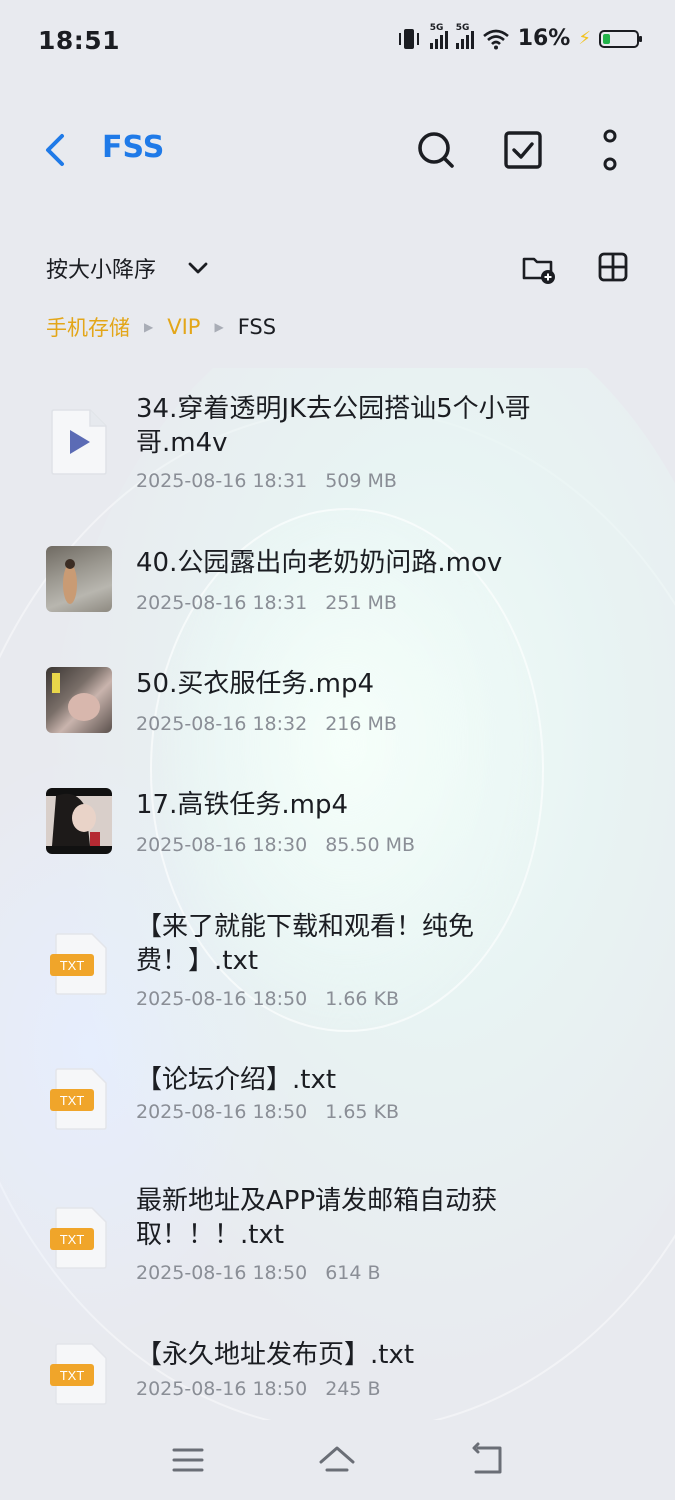 This screenshot has height=1500, width=675. Describe the element at coordinates (353, 1273) in the screenshot. I see `file-size: 614 B` at that location.